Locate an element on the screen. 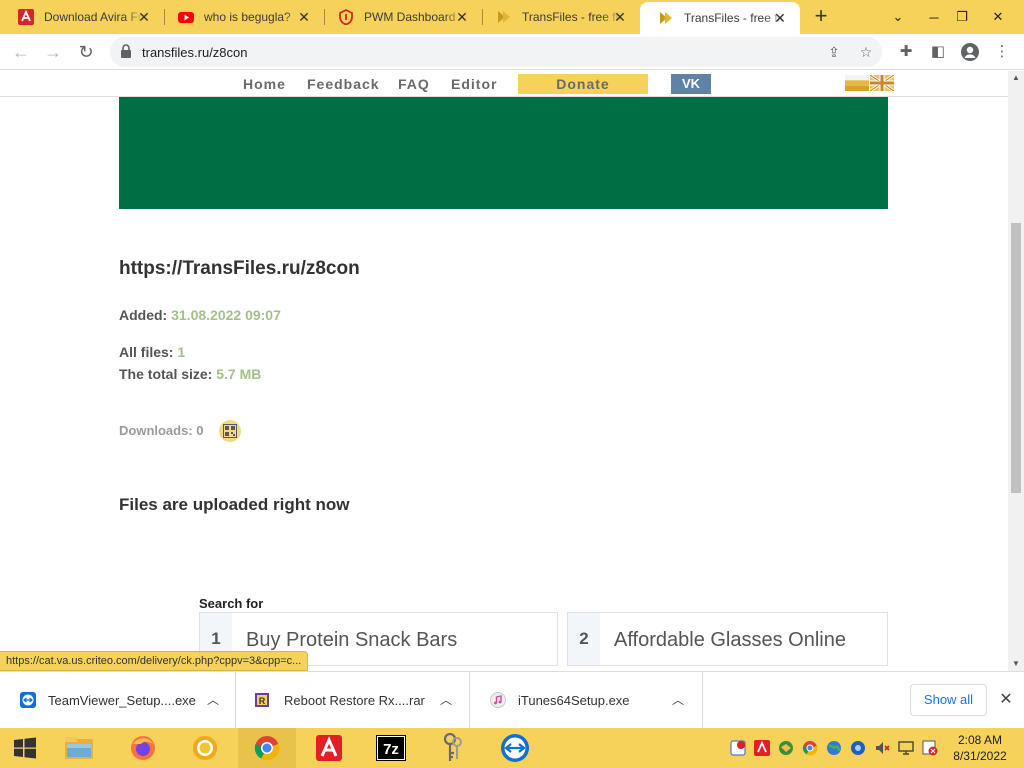  taskbar-chrome-canary is located at coordinates (205, 748).